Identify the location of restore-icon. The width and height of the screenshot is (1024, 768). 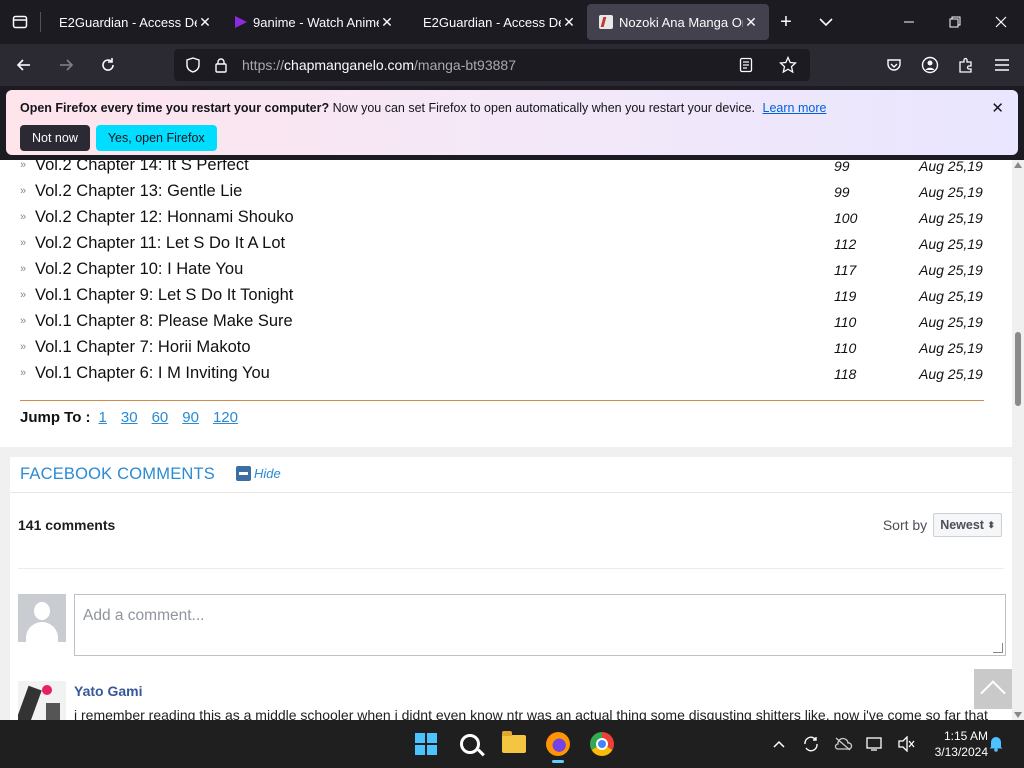
(955, 22).